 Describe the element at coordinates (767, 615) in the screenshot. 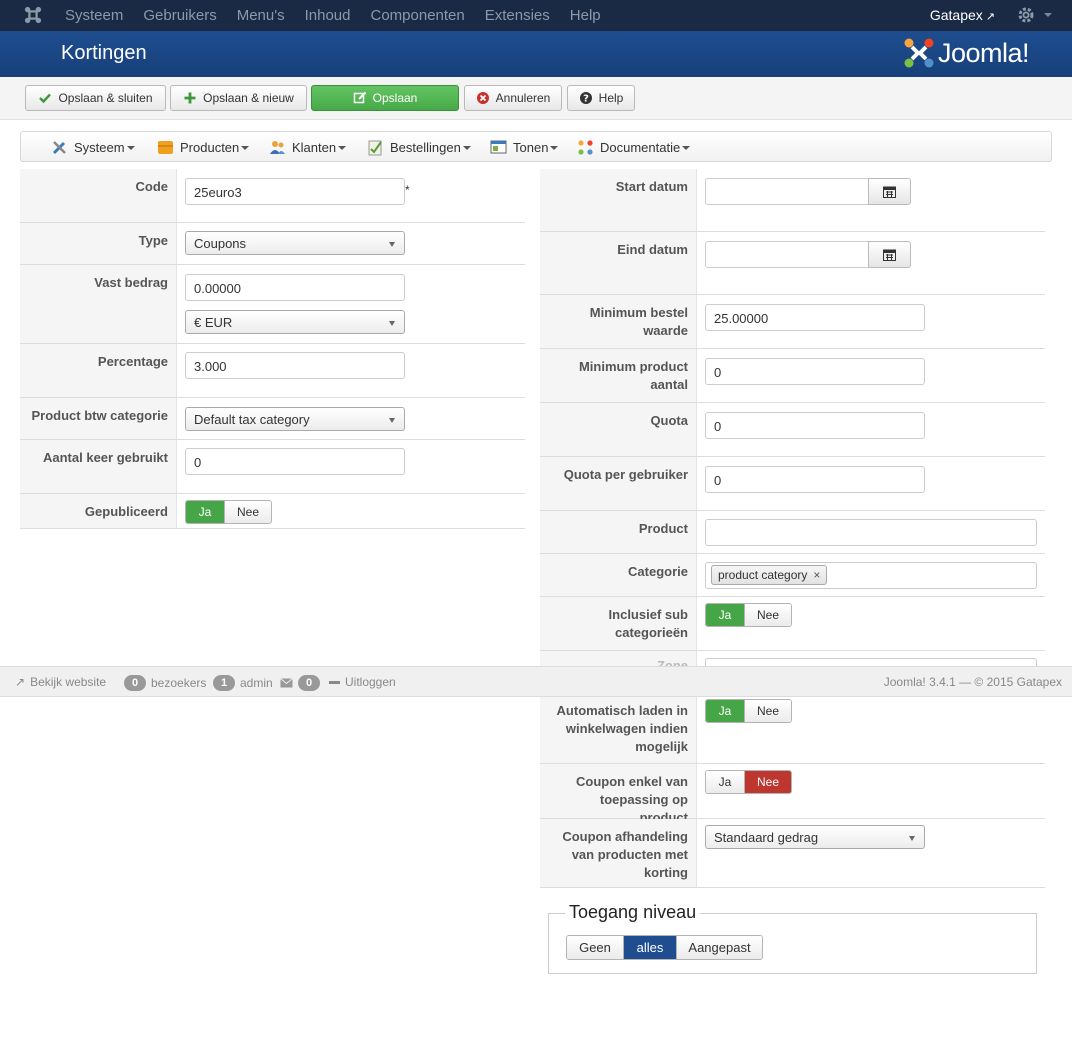

I see `include-sub-no: Nee` at that location.